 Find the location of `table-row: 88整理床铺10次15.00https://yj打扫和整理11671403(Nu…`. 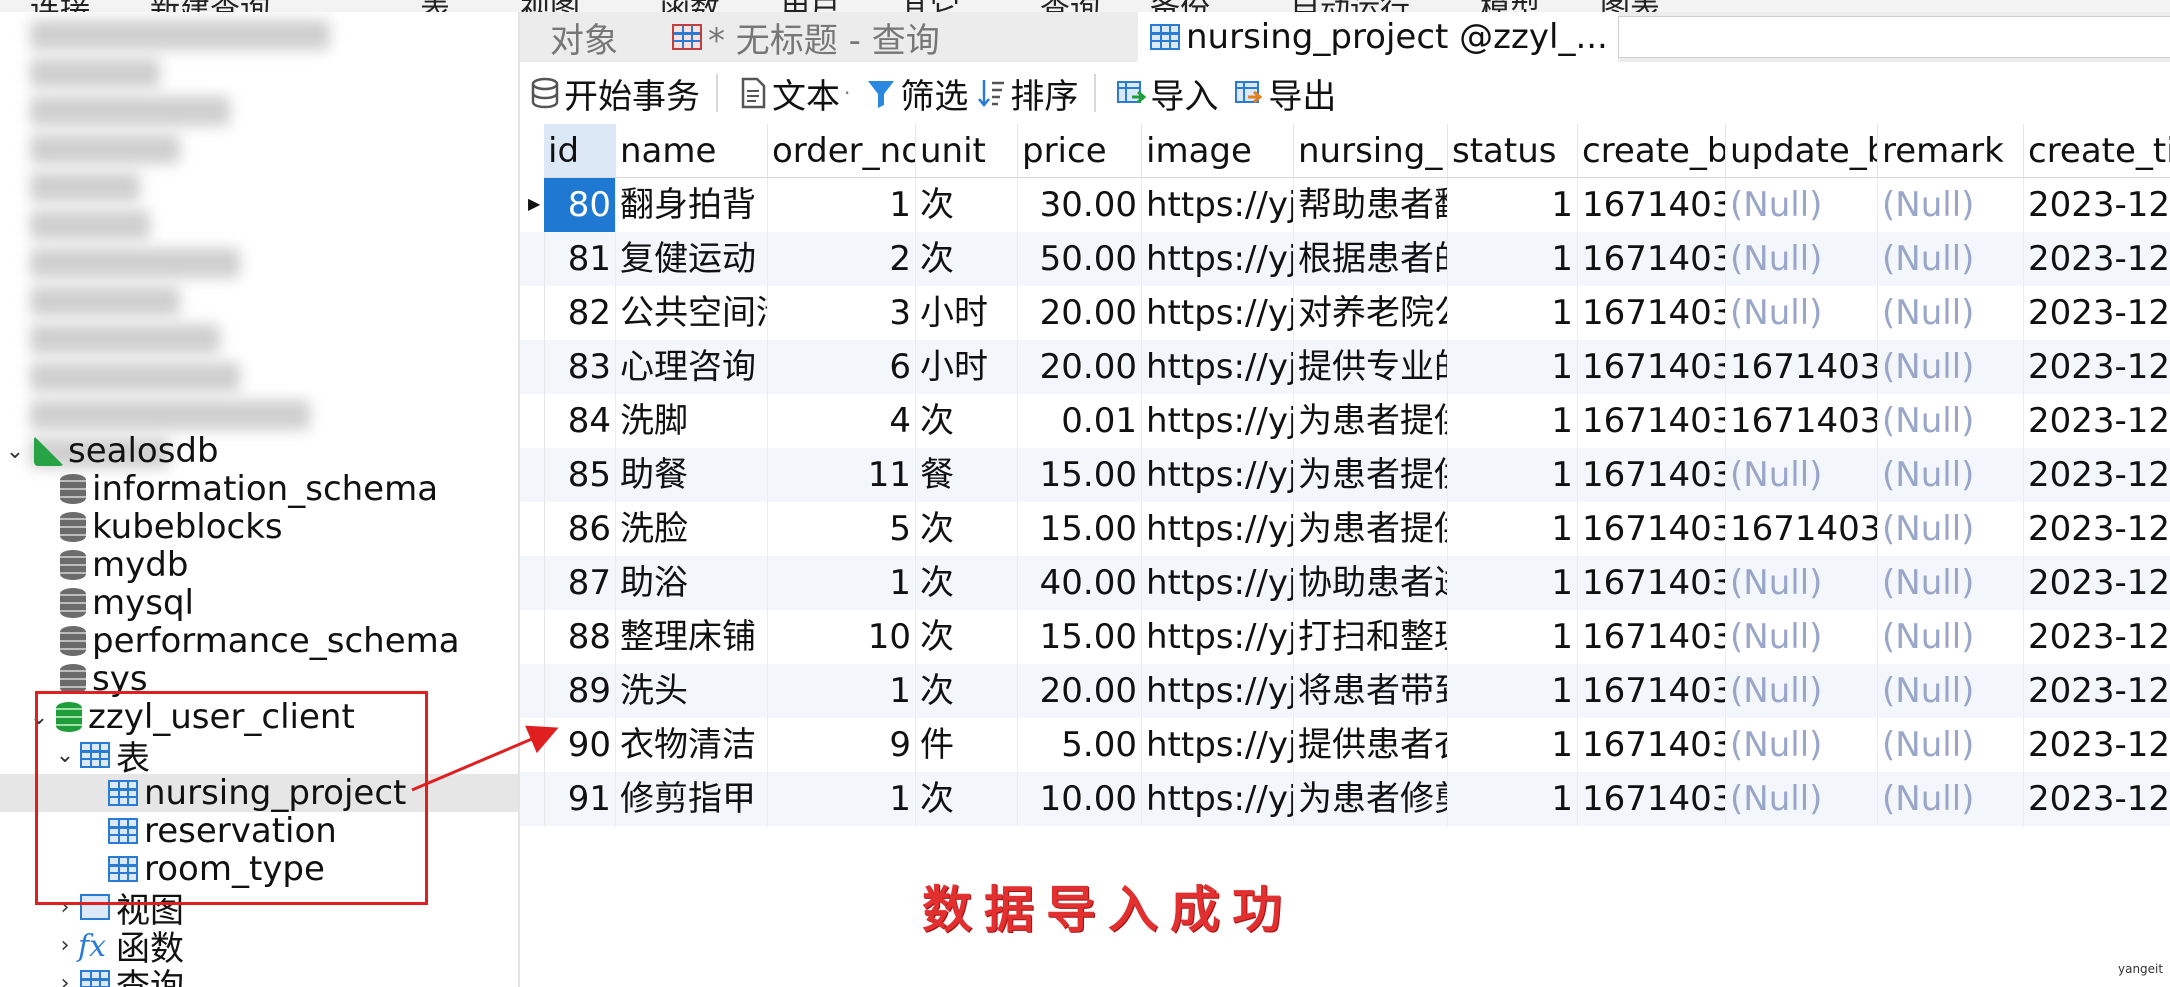

table-row: 88整理床铺10次15.00https://yj打扫和整理11671403(Nu… is located at coordinates (1345, 637).